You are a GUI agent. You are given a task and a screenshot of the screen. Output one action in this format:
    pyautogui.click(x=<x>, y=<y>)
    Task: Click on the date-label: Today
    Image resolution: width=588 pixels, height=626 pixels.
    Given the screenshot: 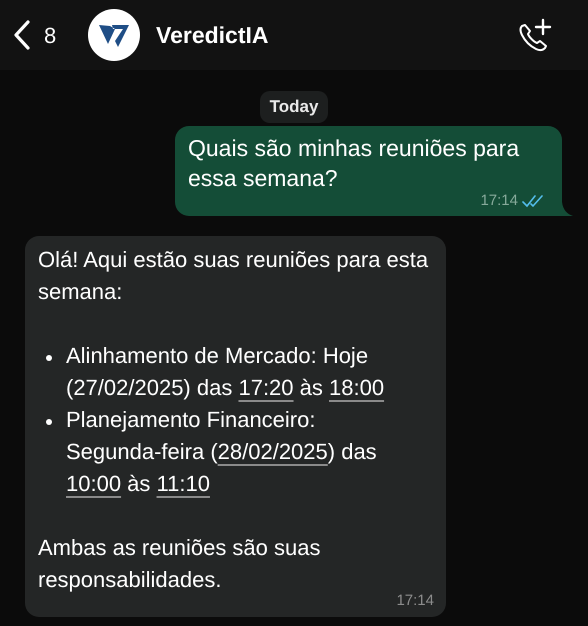 What is the action you would take?
    pyautogui.click(x=294, y=106)
    